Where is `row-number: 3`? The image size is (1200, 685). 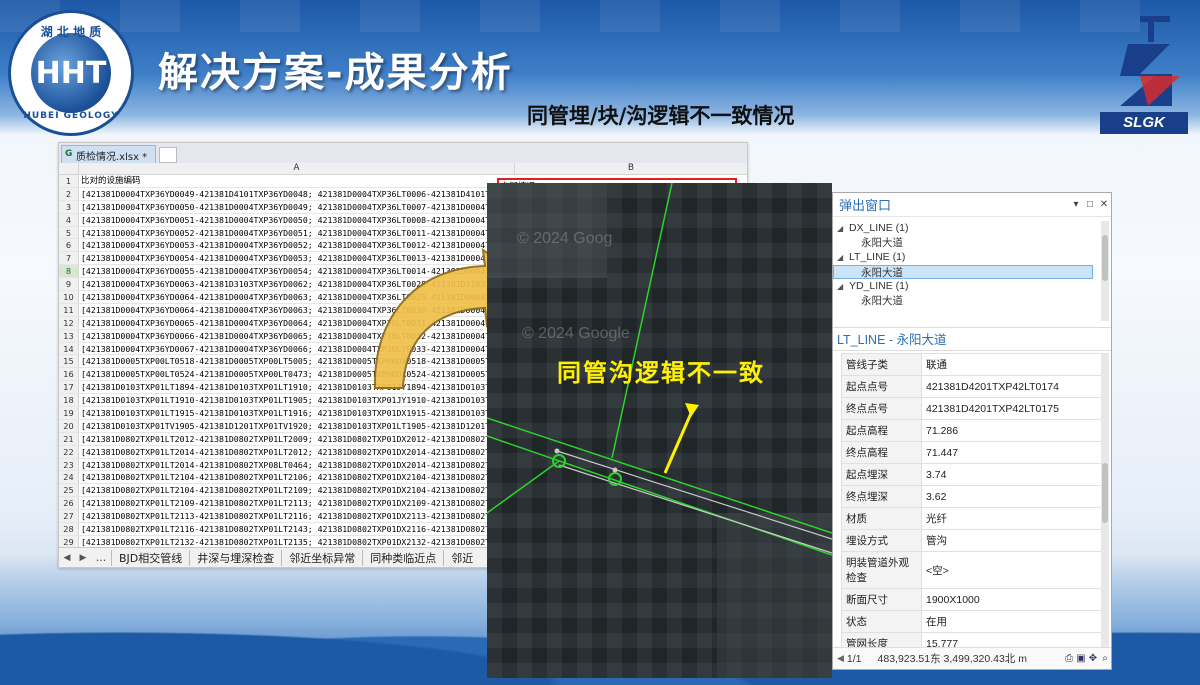
row-number: 3 is located at coordinates (69, 206).